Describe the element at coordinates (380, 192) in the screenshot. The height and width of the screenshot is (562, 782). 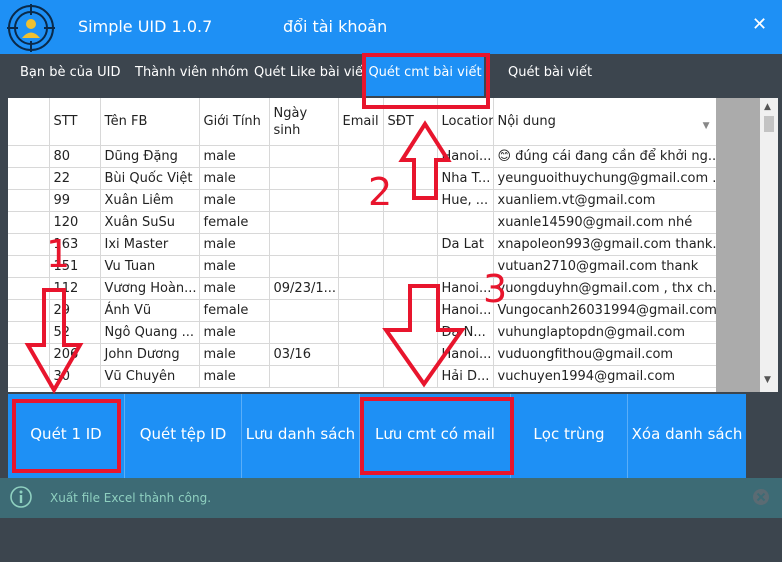
I see `step-number-2: 2` at that location.